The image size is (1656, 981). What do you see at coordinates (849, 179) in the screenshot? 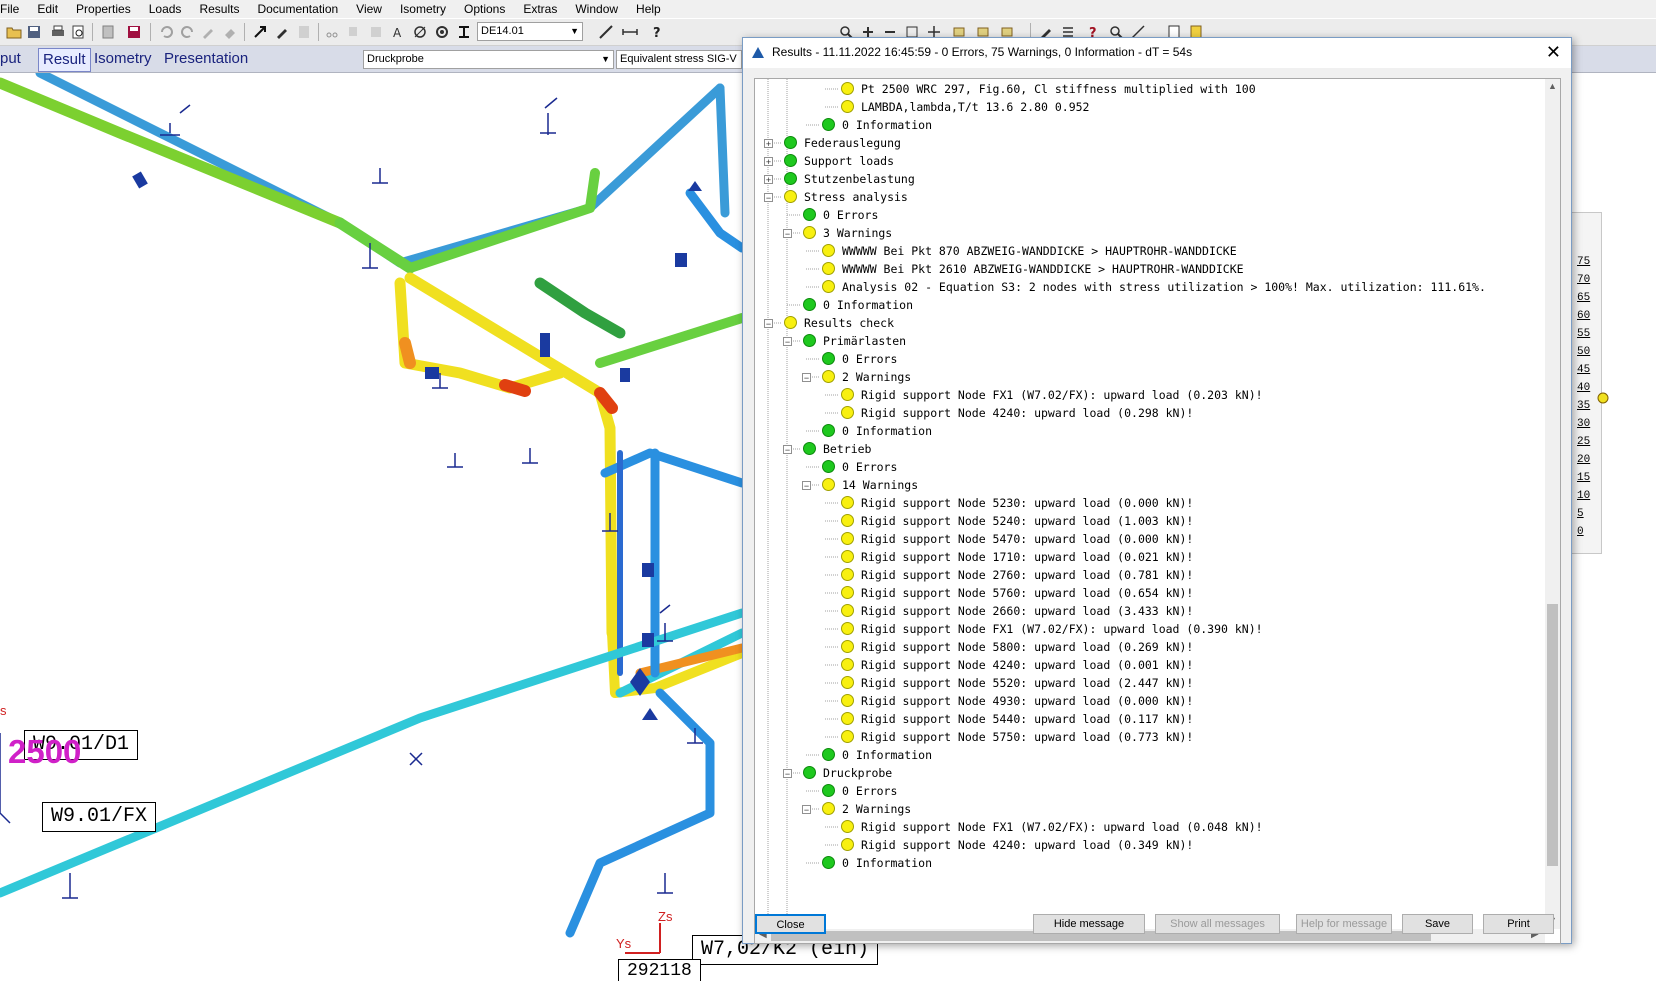
I see `tree-row: Stutzenbelastung` at bounding box center [849, 179].